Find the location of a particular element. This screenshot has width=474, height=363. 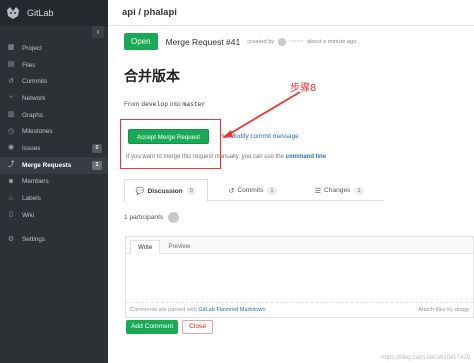

sidebar-item-label: Milestones is located at coordinates (37, 132).